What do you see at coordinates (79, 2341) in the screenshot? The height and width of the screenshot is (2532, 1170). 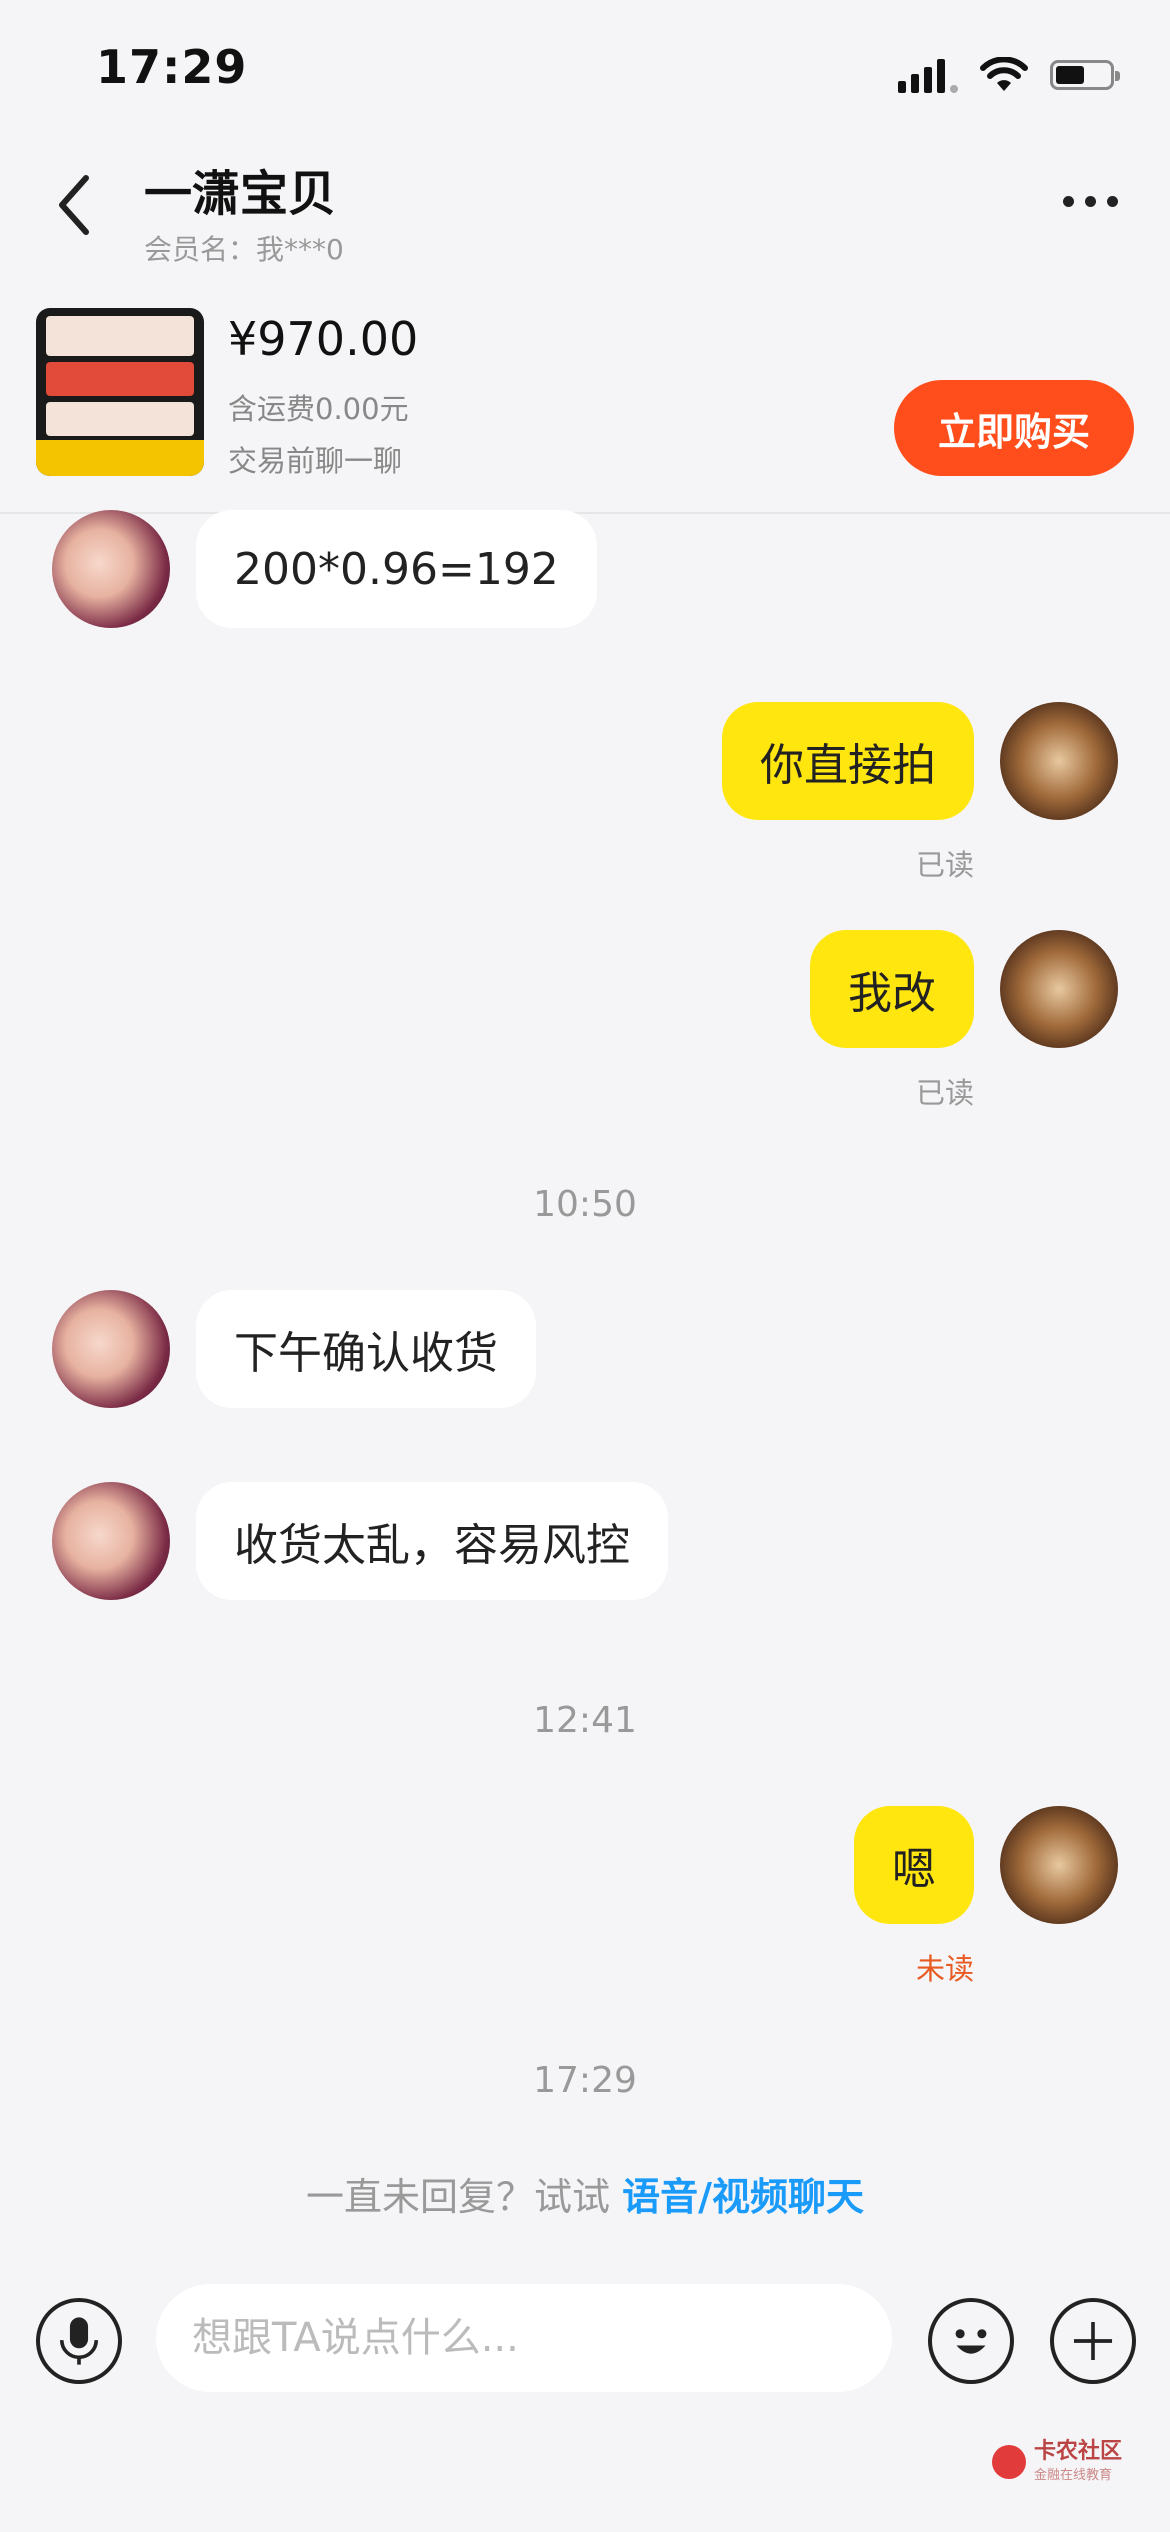 I see `microphone-icon` at bounding box center [79, 2341].